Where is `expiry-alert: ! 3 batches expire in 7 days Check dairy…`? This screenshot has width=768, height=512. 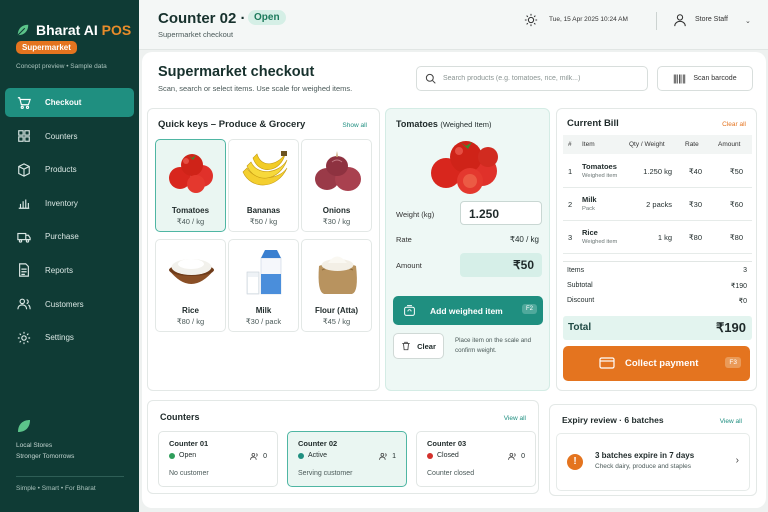
expiry-alert: ! 3 batches expire in 7 days Check dairy… is located at coordinates (653, 462).